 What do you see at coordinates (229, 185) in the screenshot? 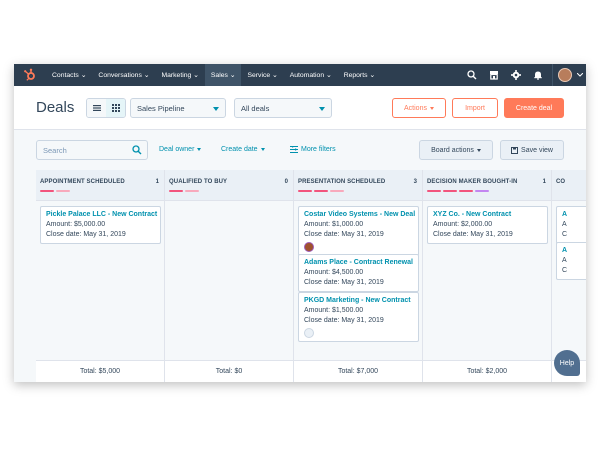
I see `column-header: QUALIFIED TO BUY 0` at bounding box center [229, 185].